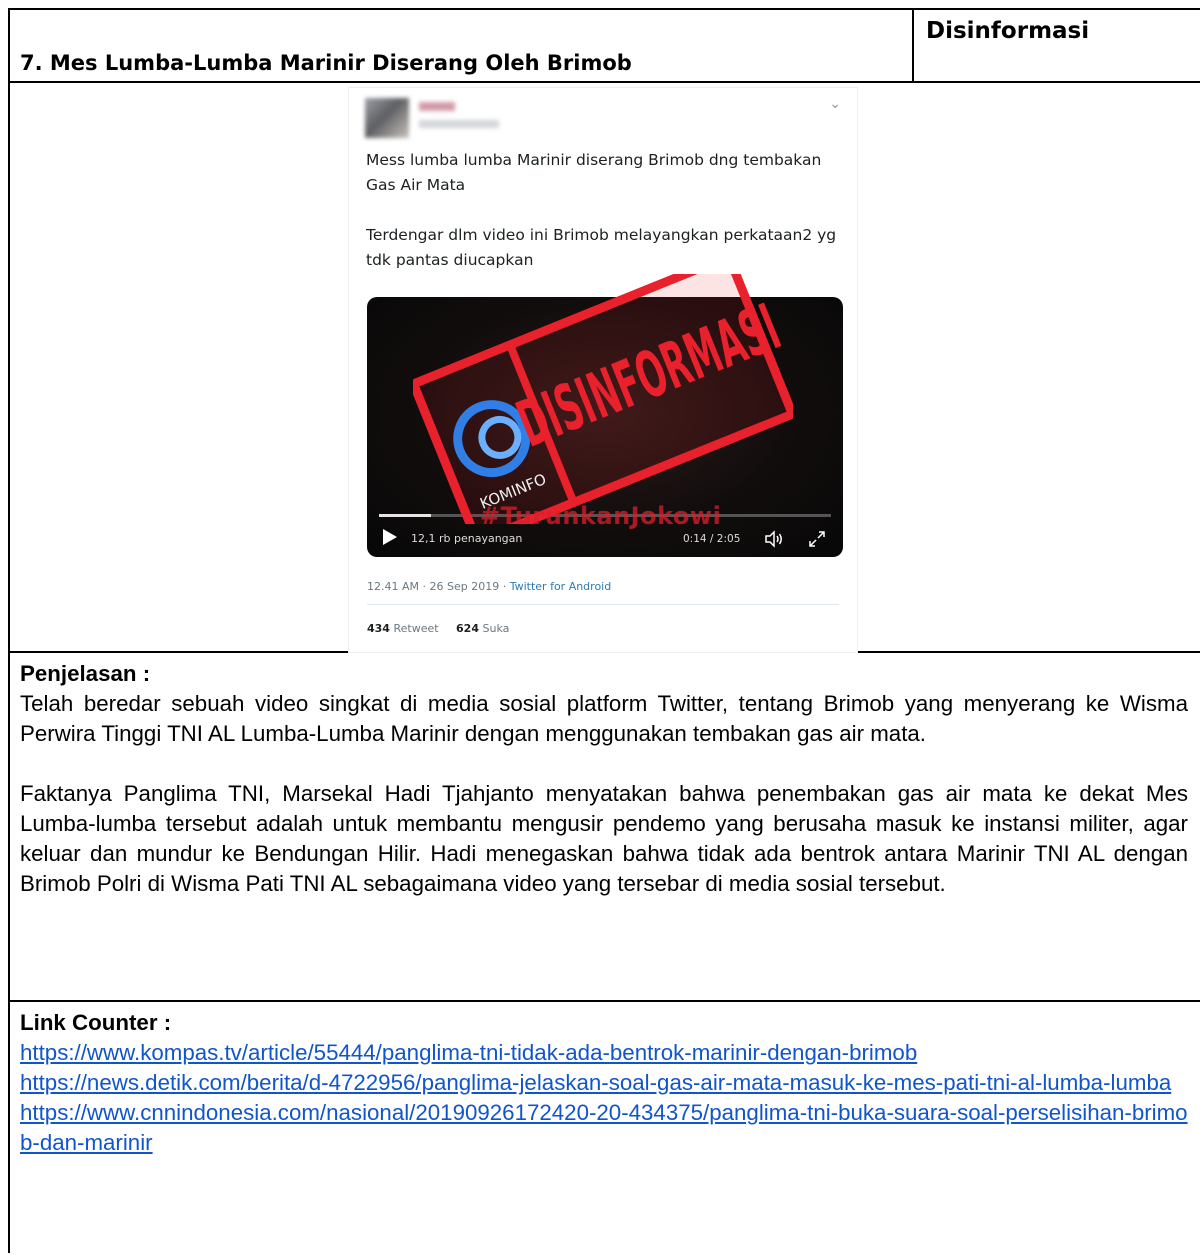 The height and width of the screenshot is (1255, 1200). What do you see at coordinates (459, 124) in the screenshot?
I see `blurred-handle` at bounding box center [459, 124].